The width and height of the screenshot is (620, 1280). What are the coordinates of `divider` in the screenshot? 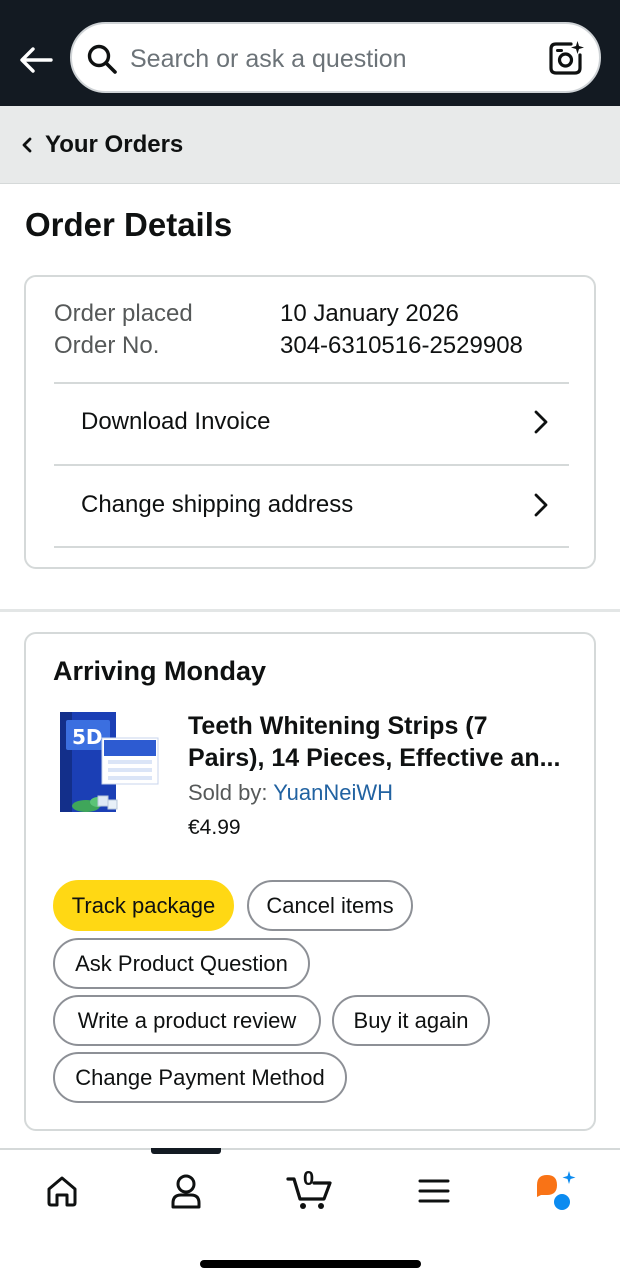 It's located at (311, 547).